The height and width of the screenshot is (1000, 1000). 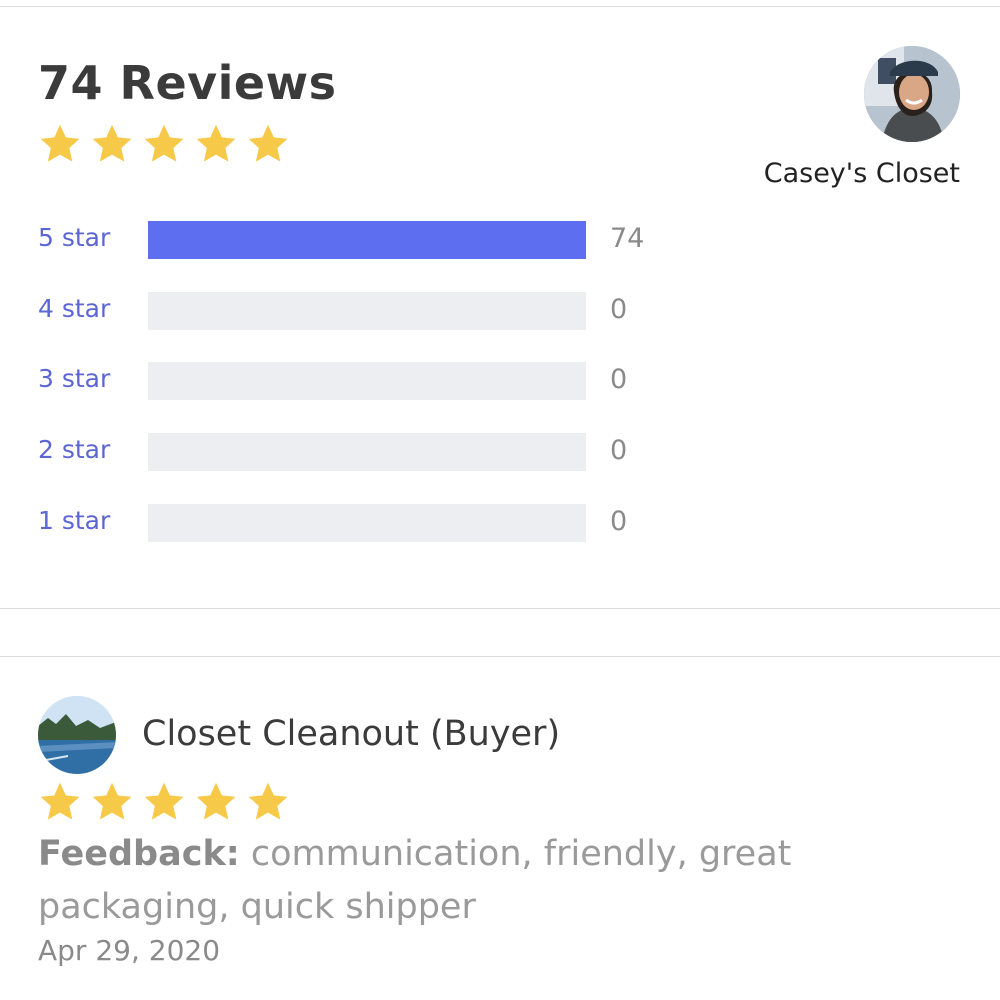 I want to click on feedback-label: Feedback:, so click(x=139, y=854).